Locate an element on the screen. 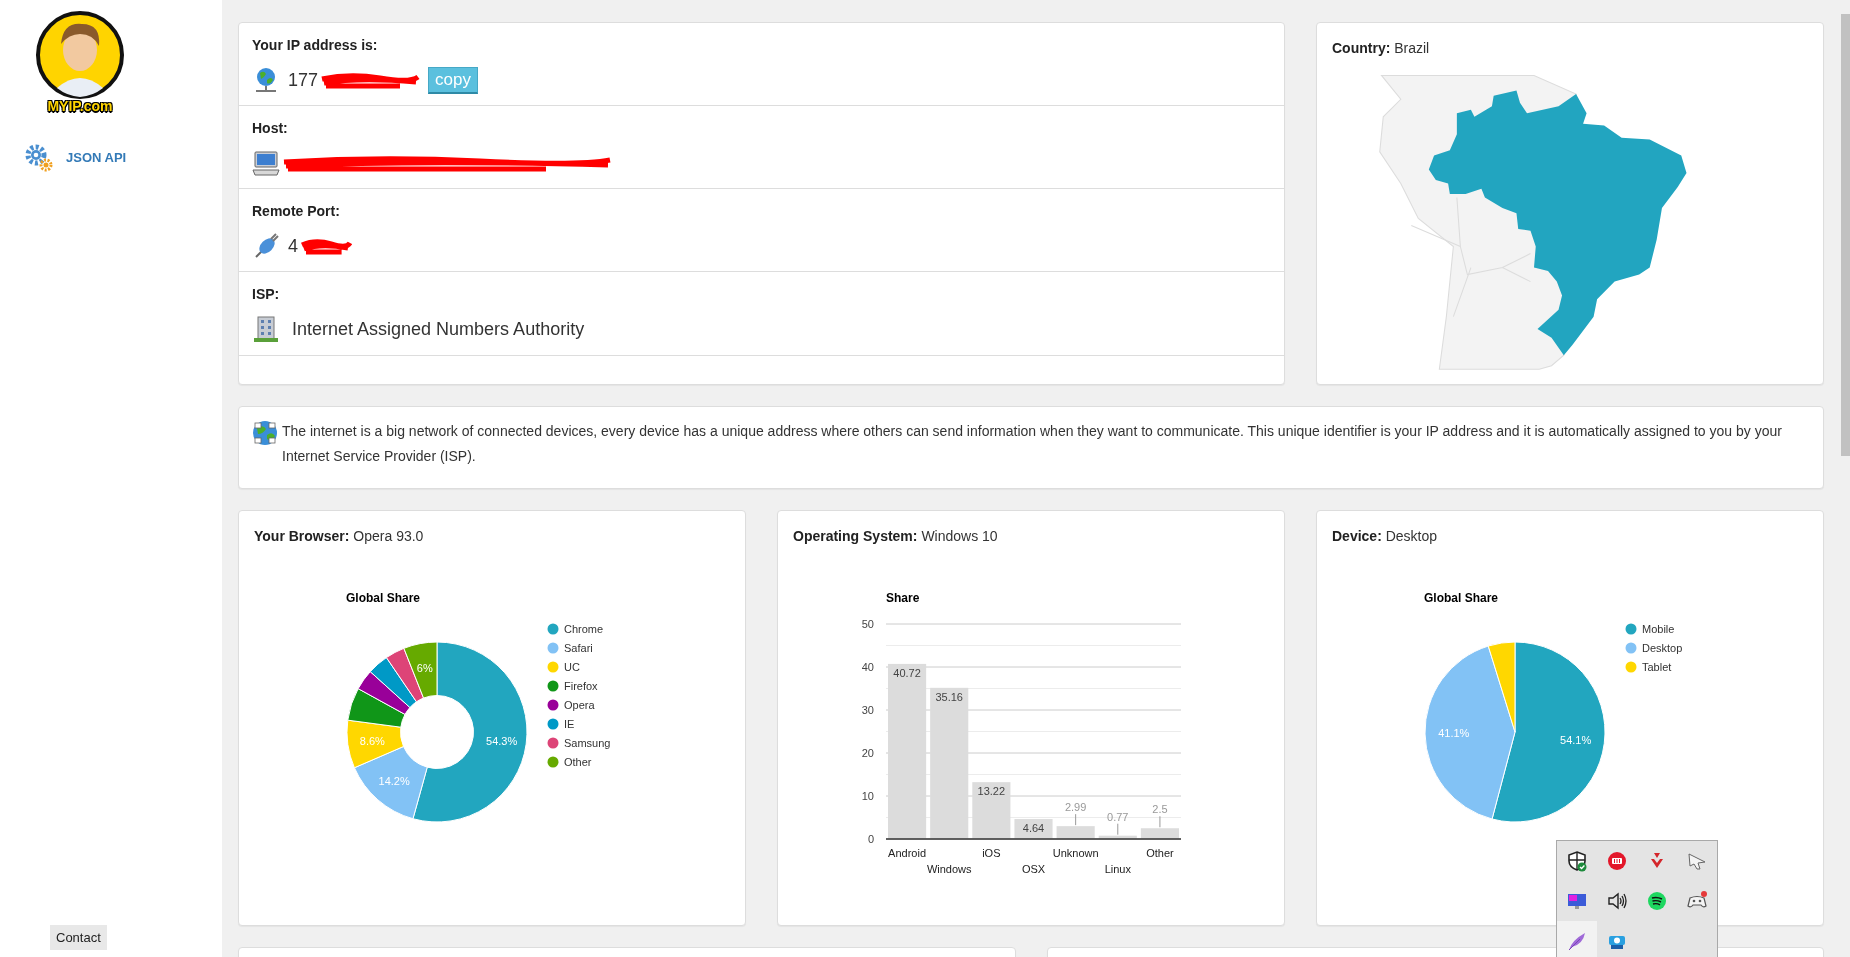 The height and width of the screenshot is (957, 1850). axis-label: Linux is located at coordinates (1117, 869).